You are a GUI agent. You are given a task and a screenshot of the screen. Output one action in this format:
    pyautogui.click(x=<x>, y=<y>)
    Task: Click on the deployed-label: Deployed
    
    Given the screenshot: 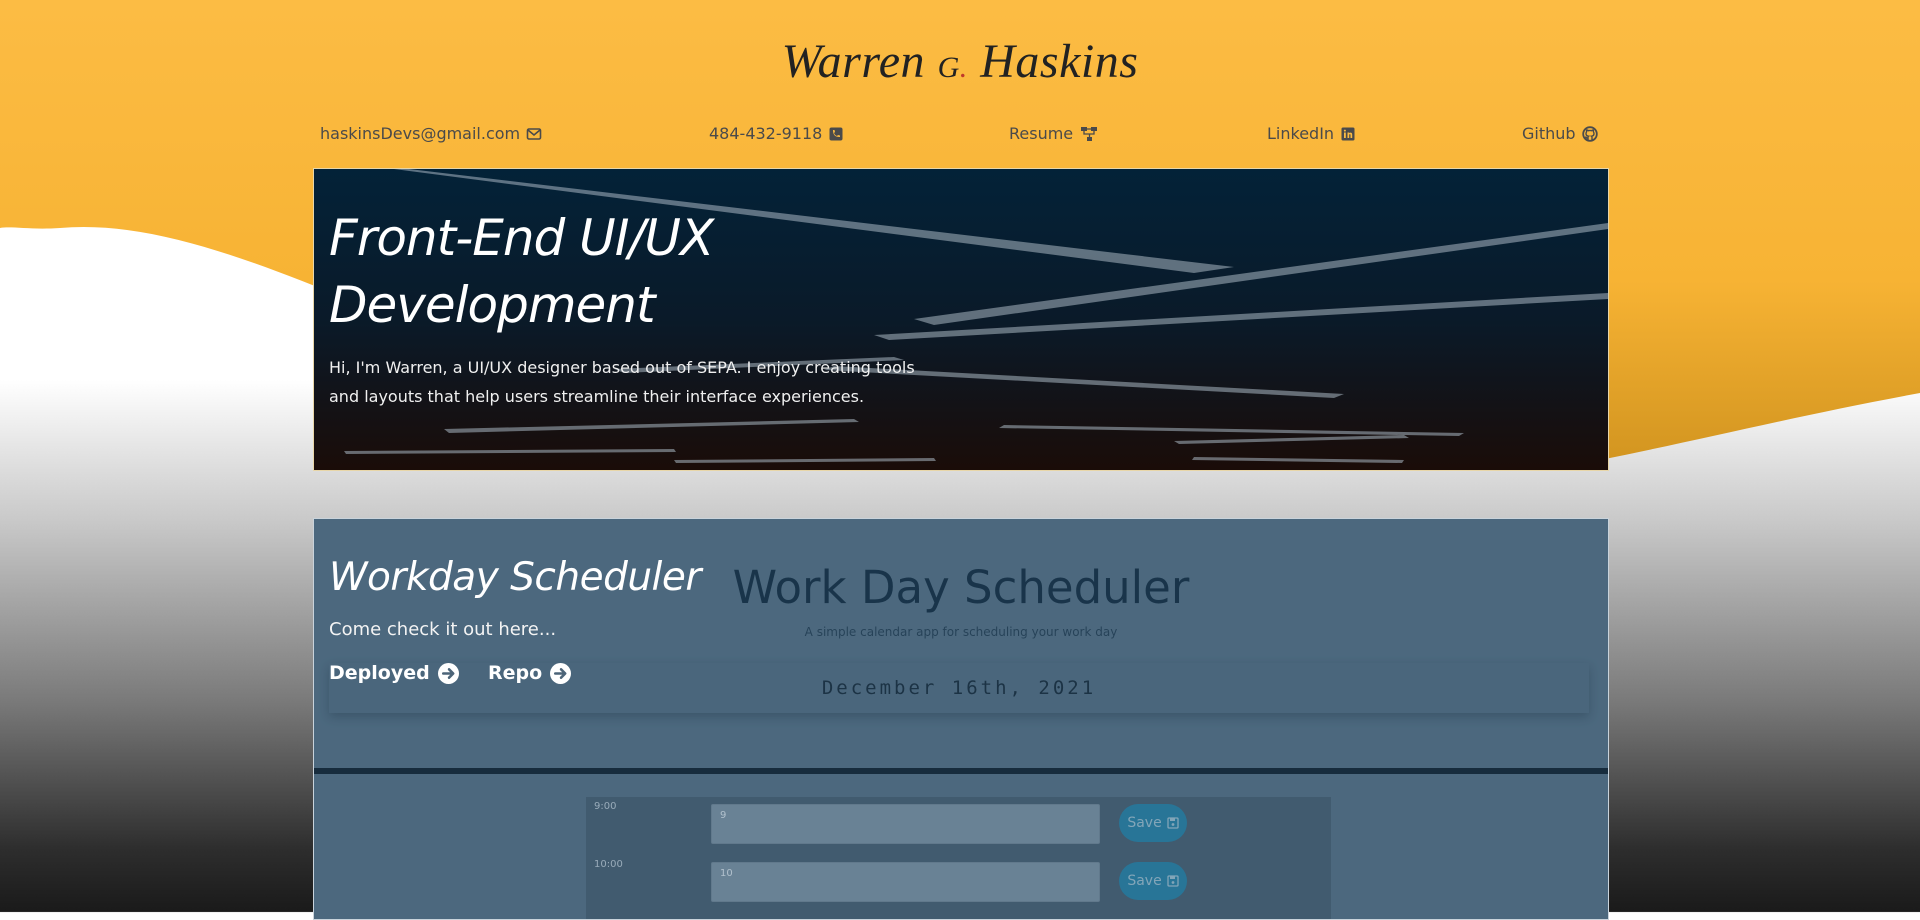 What is the action you would take?
    pyautogui.click(x=379, y=673)
    